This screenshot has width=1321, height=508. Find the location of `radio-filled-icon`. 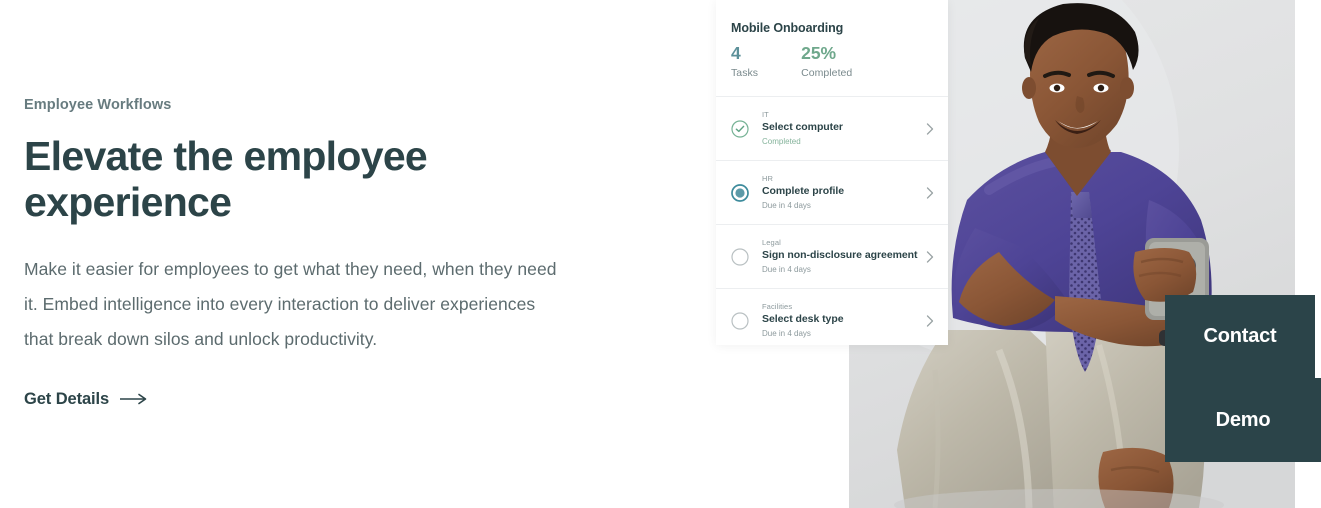

radio-filled-icon is located at coordinates (740, 192).